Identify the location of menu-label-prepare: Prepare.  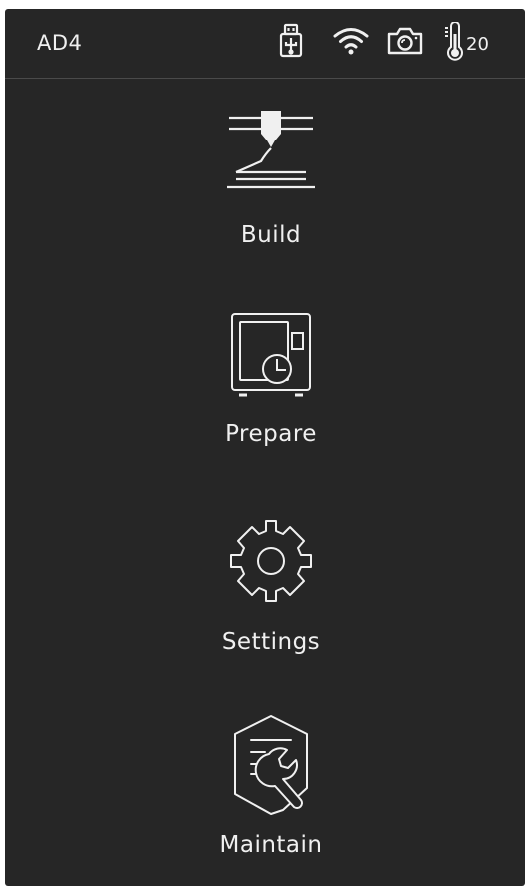
(271, 434).